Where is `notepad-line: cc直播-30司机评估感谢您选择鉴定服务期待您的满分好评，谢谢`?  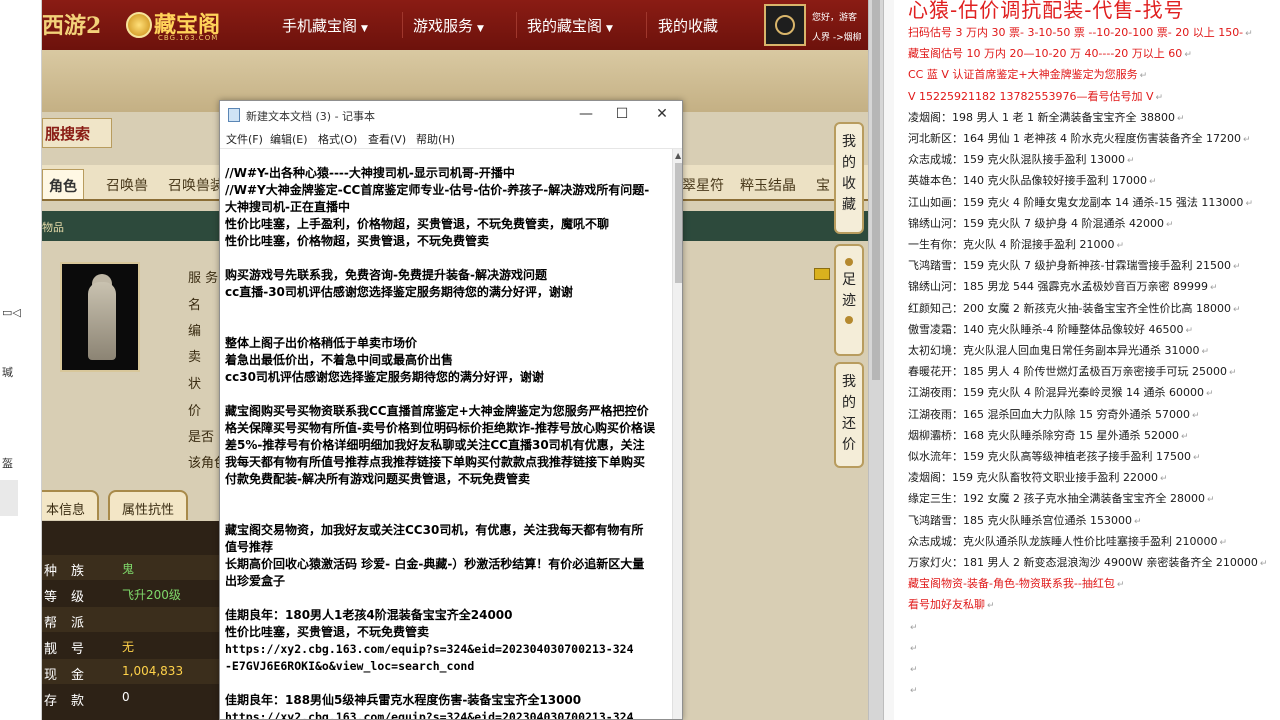 notepad-line: cc直播-30司机评估感谢您选择鉴定服务期待您的满分好评，谢谢 is located at coordinates (399, 292).